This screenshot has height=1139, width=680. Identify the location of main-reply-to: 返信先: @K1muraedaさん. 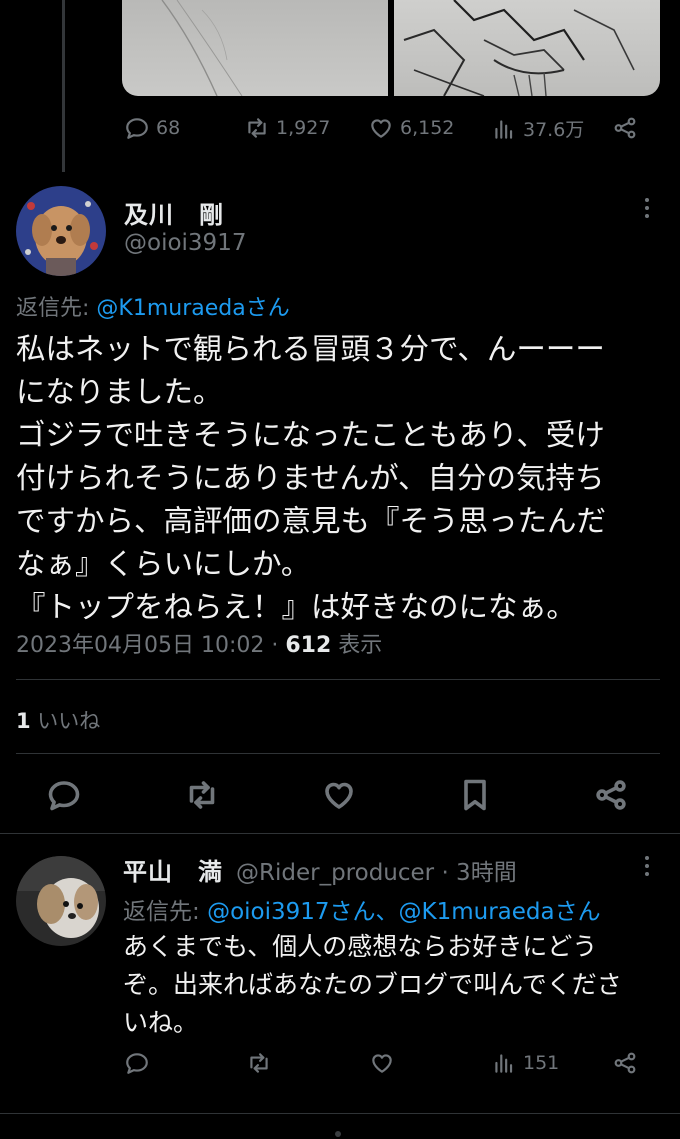
(153, 306).